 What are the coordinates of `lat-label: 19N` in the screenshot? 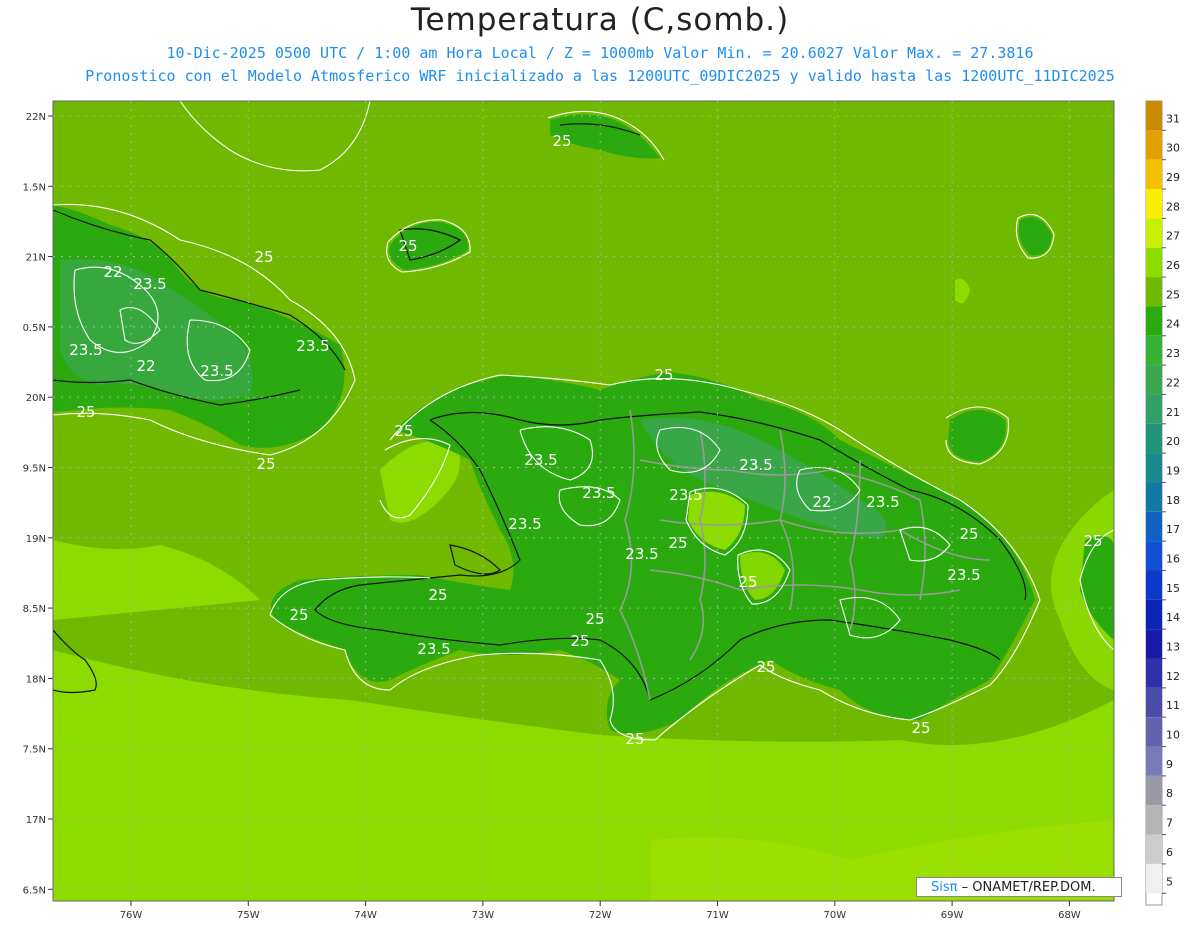 It's located at (36, 539).